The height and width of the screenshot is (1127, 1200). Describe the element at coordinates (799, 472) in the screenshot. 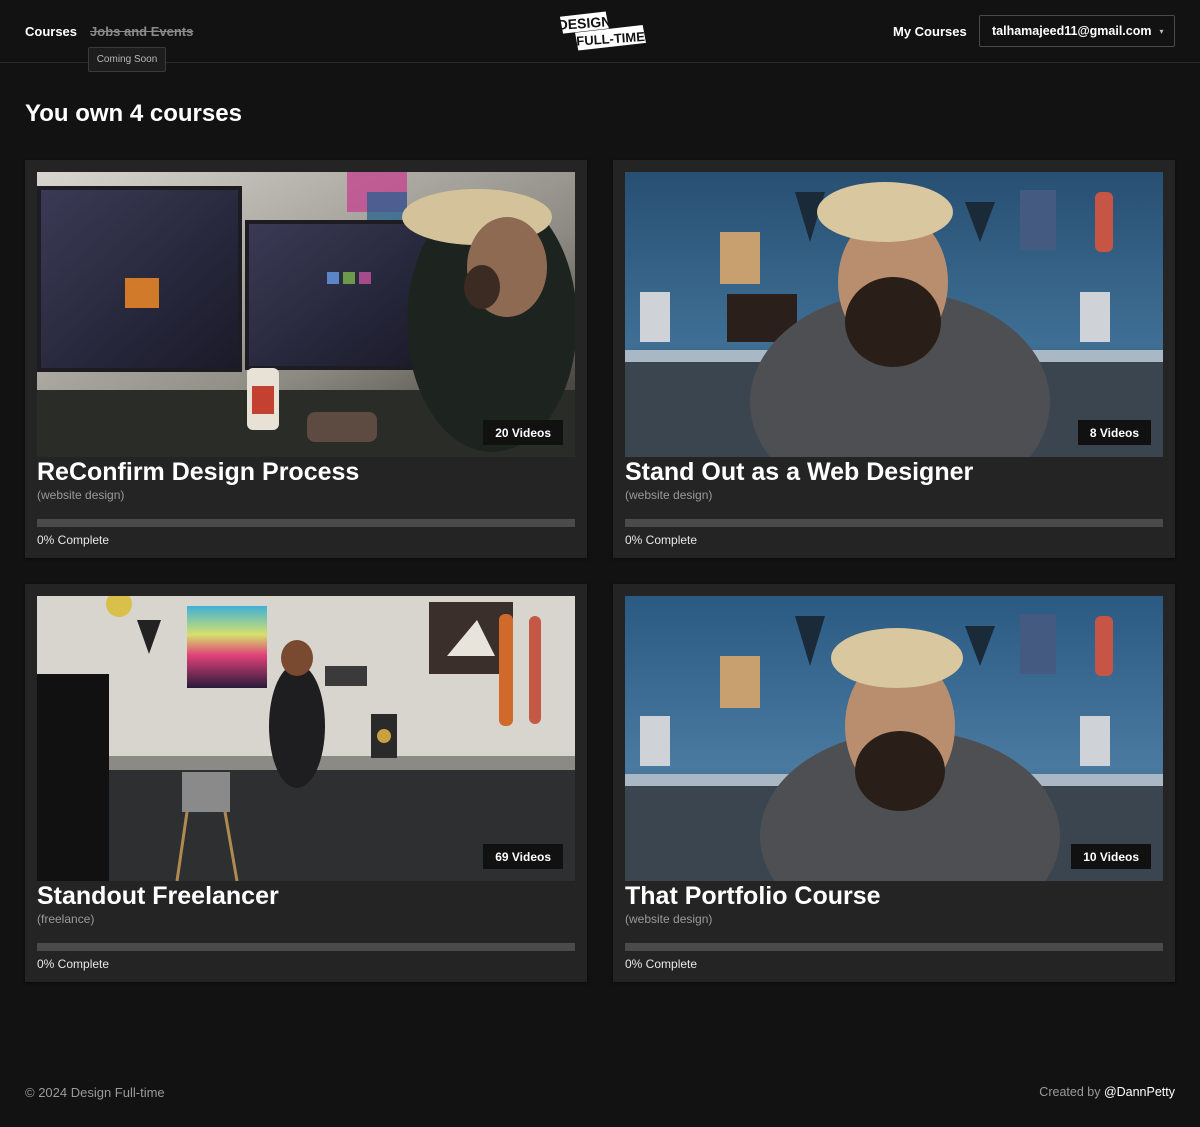

I see `course-title: Stand Out as a Web Designer` at that location.